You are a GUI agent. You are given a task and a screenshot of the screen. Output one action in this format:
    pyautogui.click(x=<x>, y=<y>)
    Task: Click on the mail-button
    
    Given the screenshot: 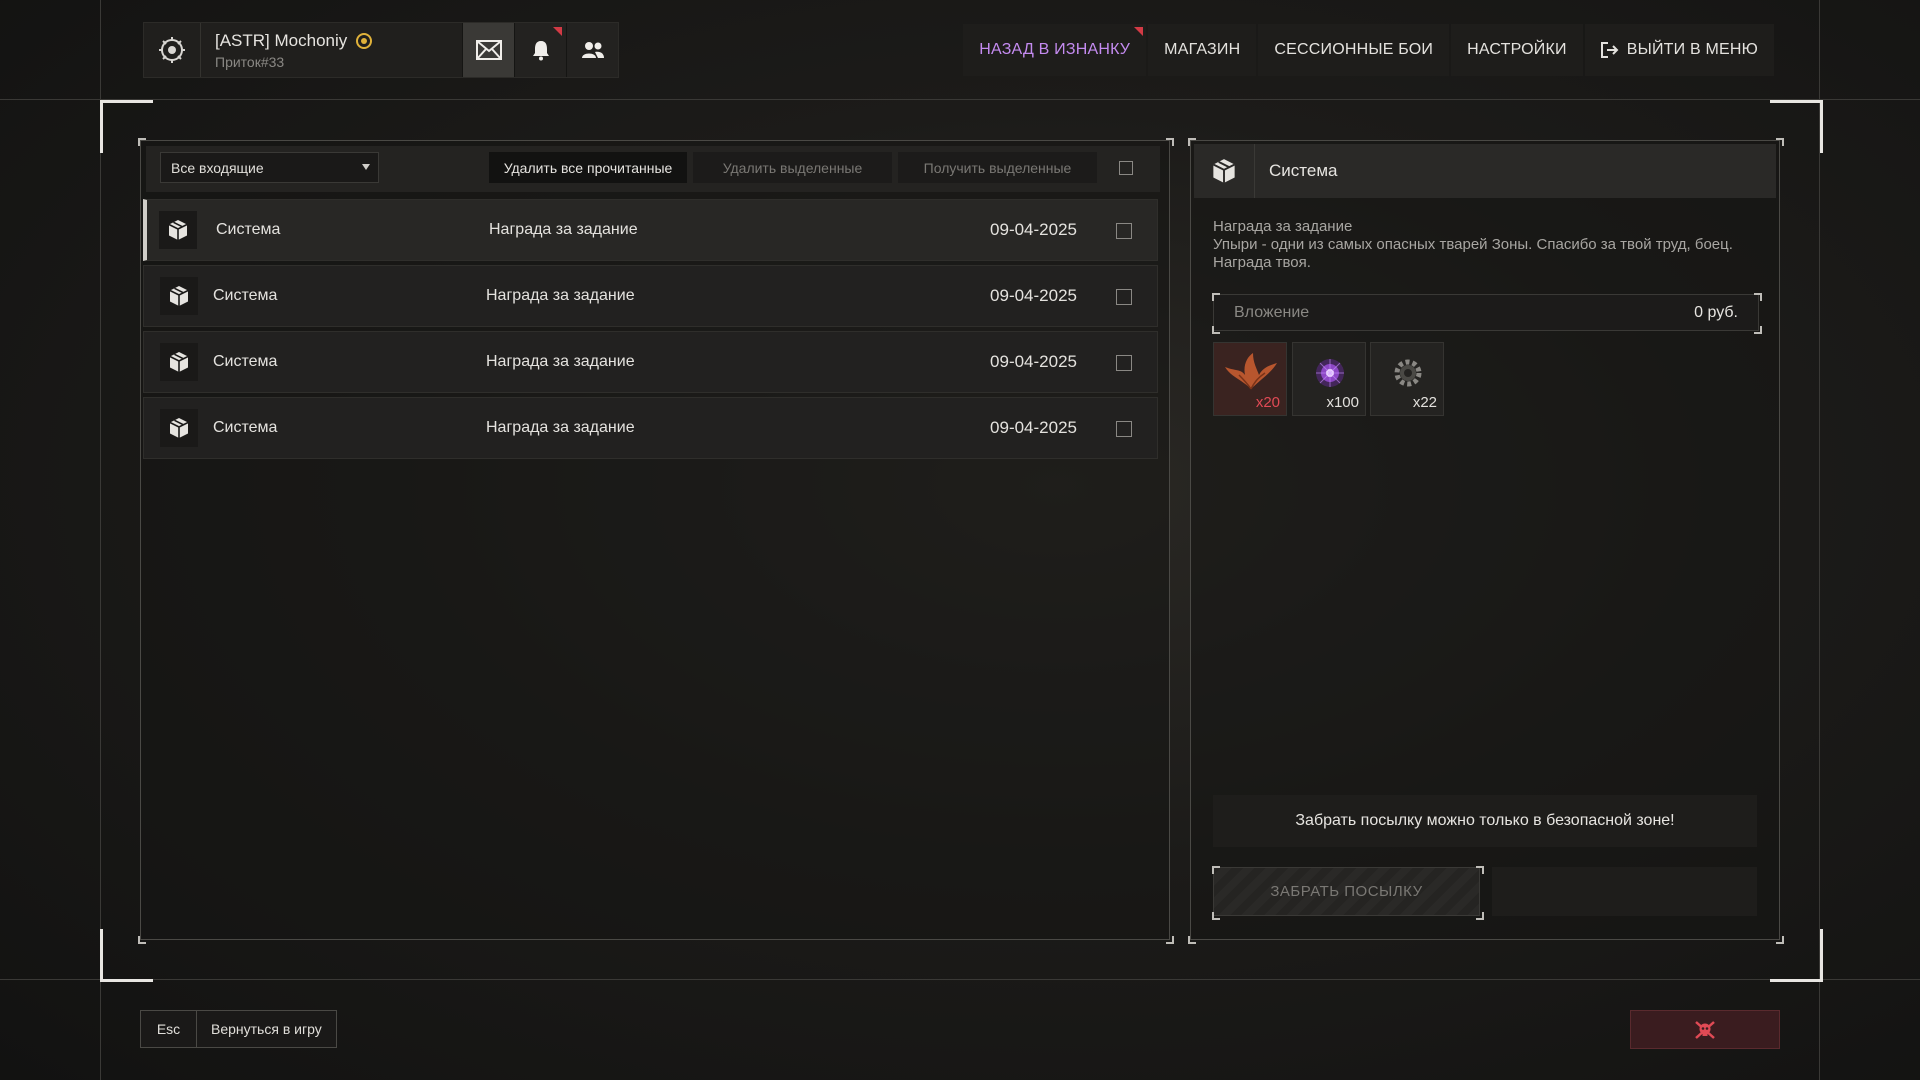 What is the action you would take?
    pyautogui.click(x=488, y=50)
    